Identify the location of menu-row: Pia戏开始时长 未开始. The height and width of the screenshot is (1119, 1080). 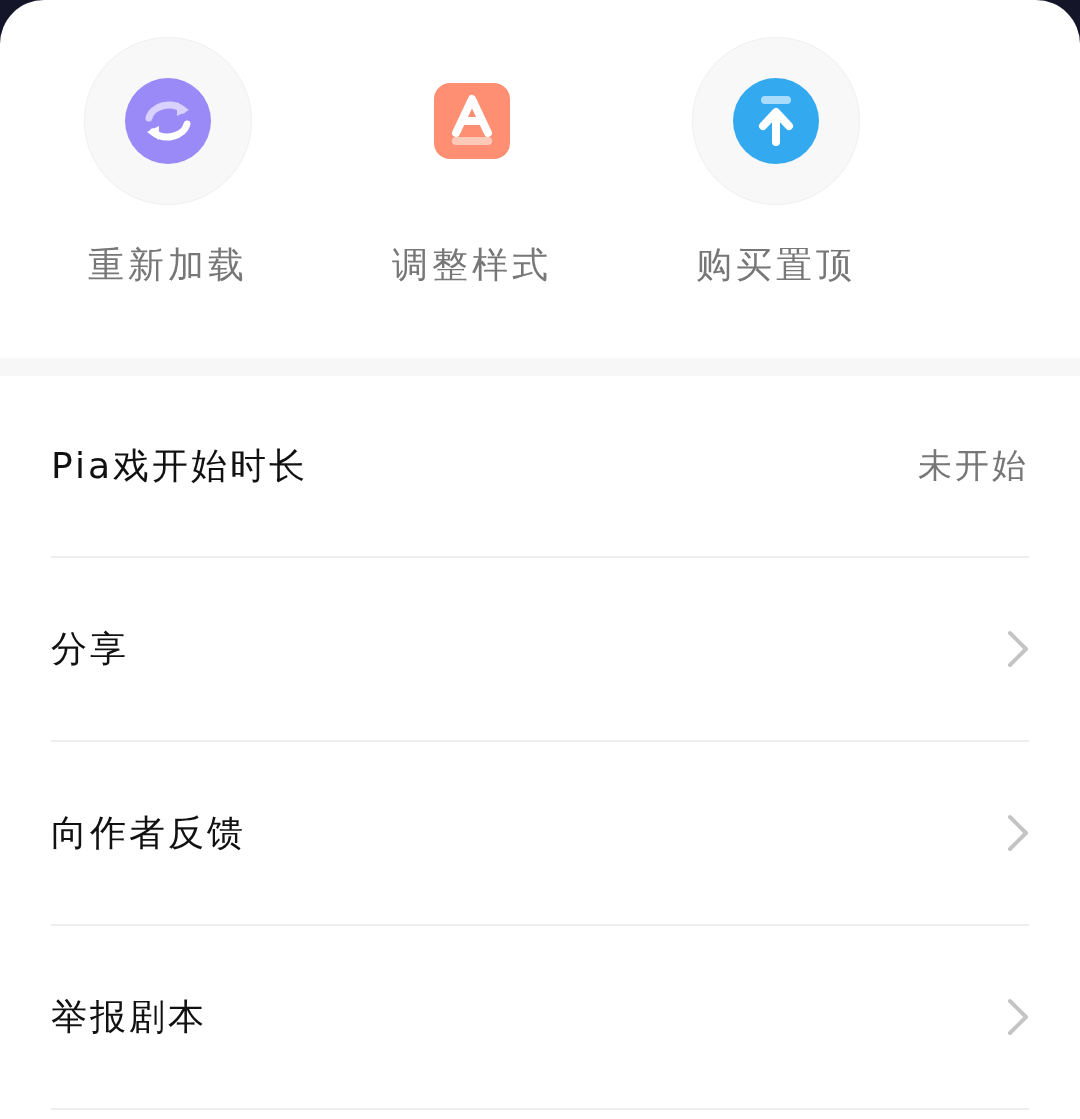
(540, 467).